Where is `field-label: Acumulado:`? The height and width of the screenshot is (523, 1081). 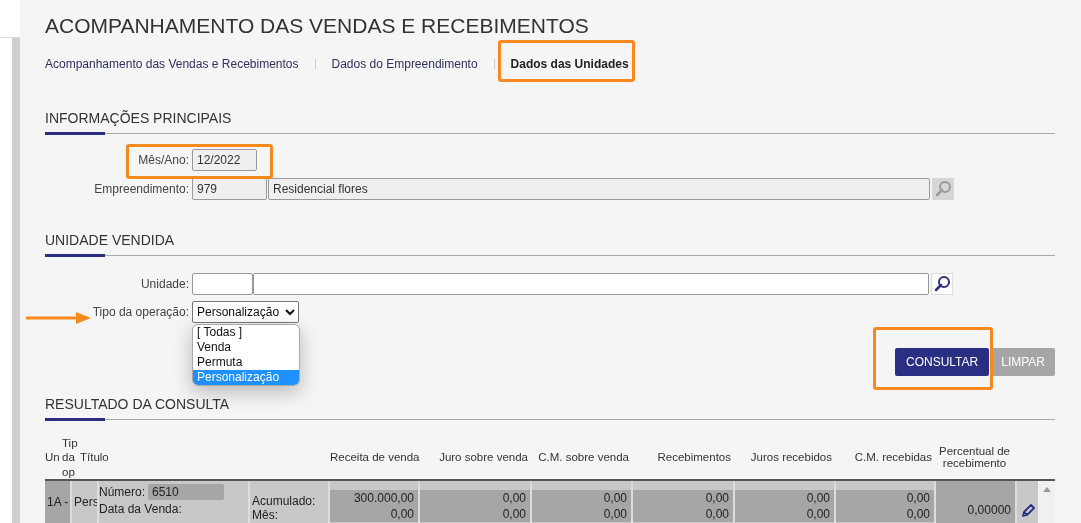 field-label: Acumulado: is located at coordinates (284, 500).